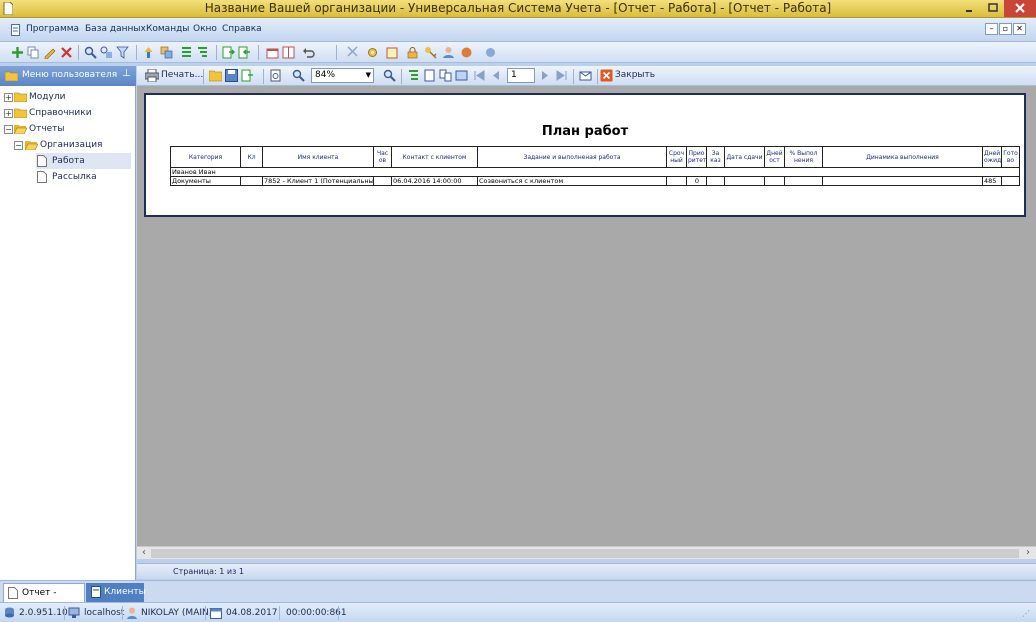  I want to click on tree-label: Организация, so click(71, 145).